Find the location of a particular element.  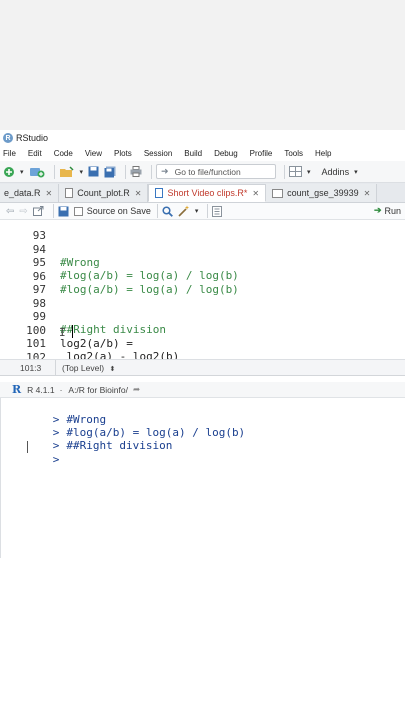

tab-label: count_gse_39939 is located at coordinates (323, 193).